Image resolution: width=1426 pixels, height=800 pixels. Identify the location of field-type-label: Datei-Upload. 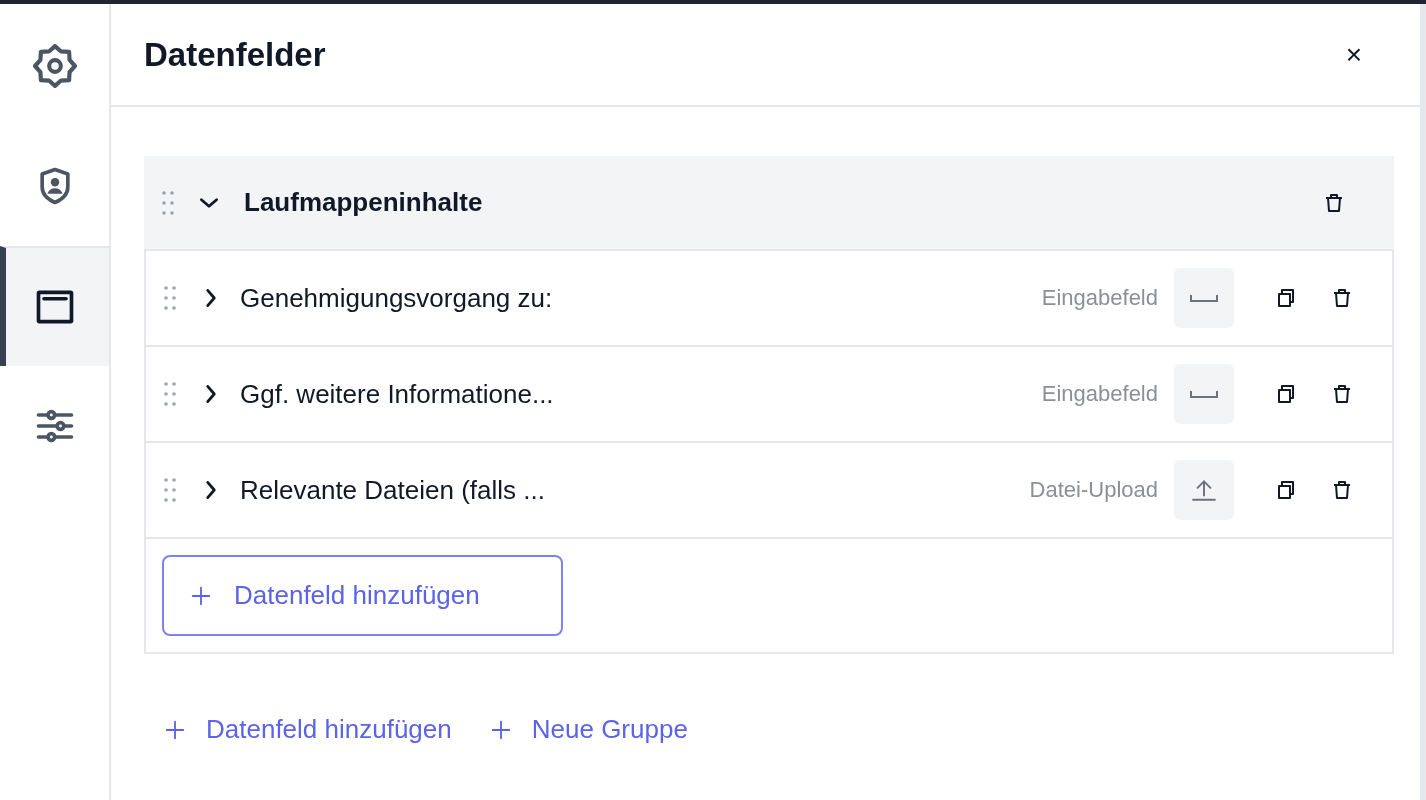
(1093, 490).